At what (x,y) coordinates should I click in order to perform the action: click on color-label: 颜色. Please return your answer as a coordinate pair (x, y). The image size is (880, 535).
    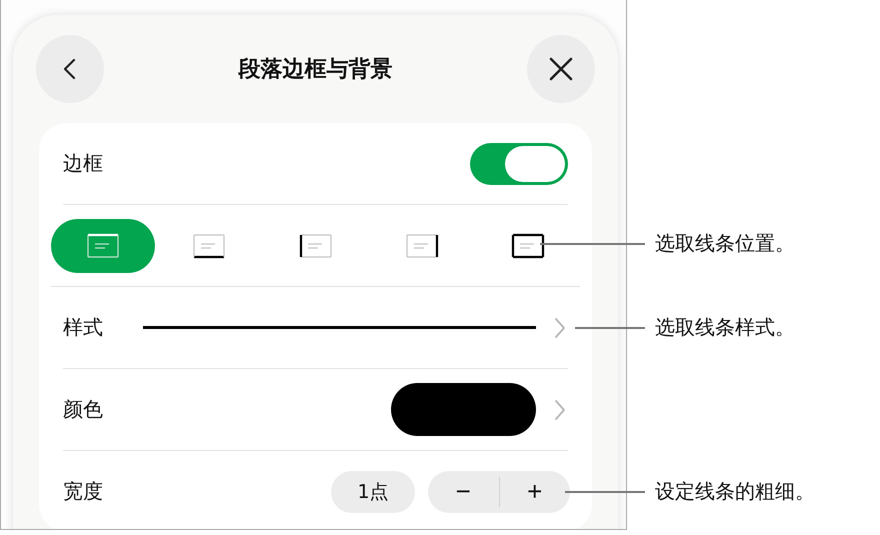
    Looking at the image, I should click on (83, 409).